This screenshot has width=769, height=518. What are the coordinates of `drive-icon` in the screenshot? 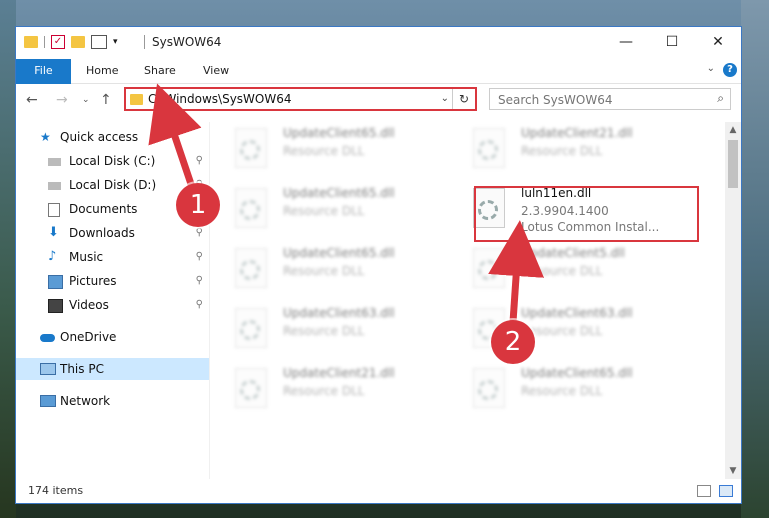 It's located at (54, 162).